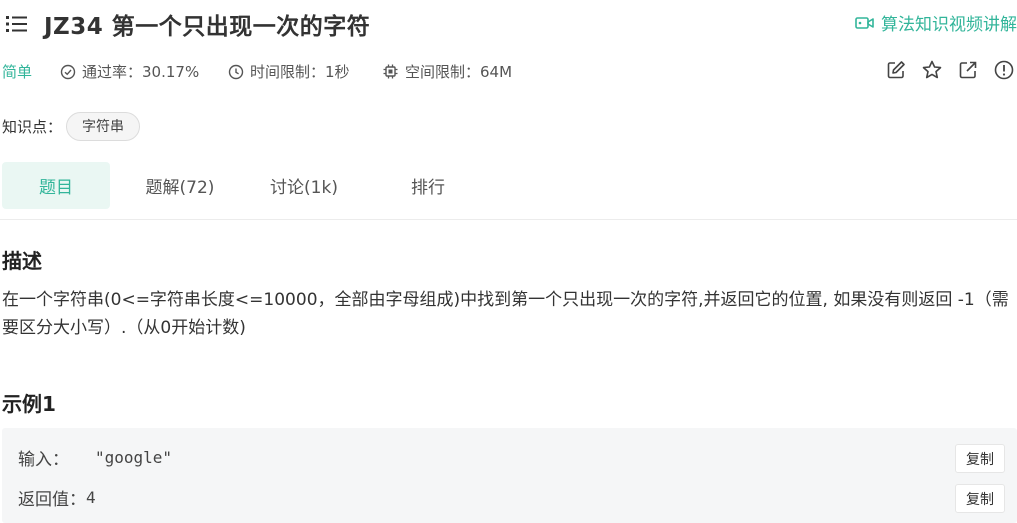 This screenshot has width=1017, height=523. I want to click on star-icon, so click(932, 70).